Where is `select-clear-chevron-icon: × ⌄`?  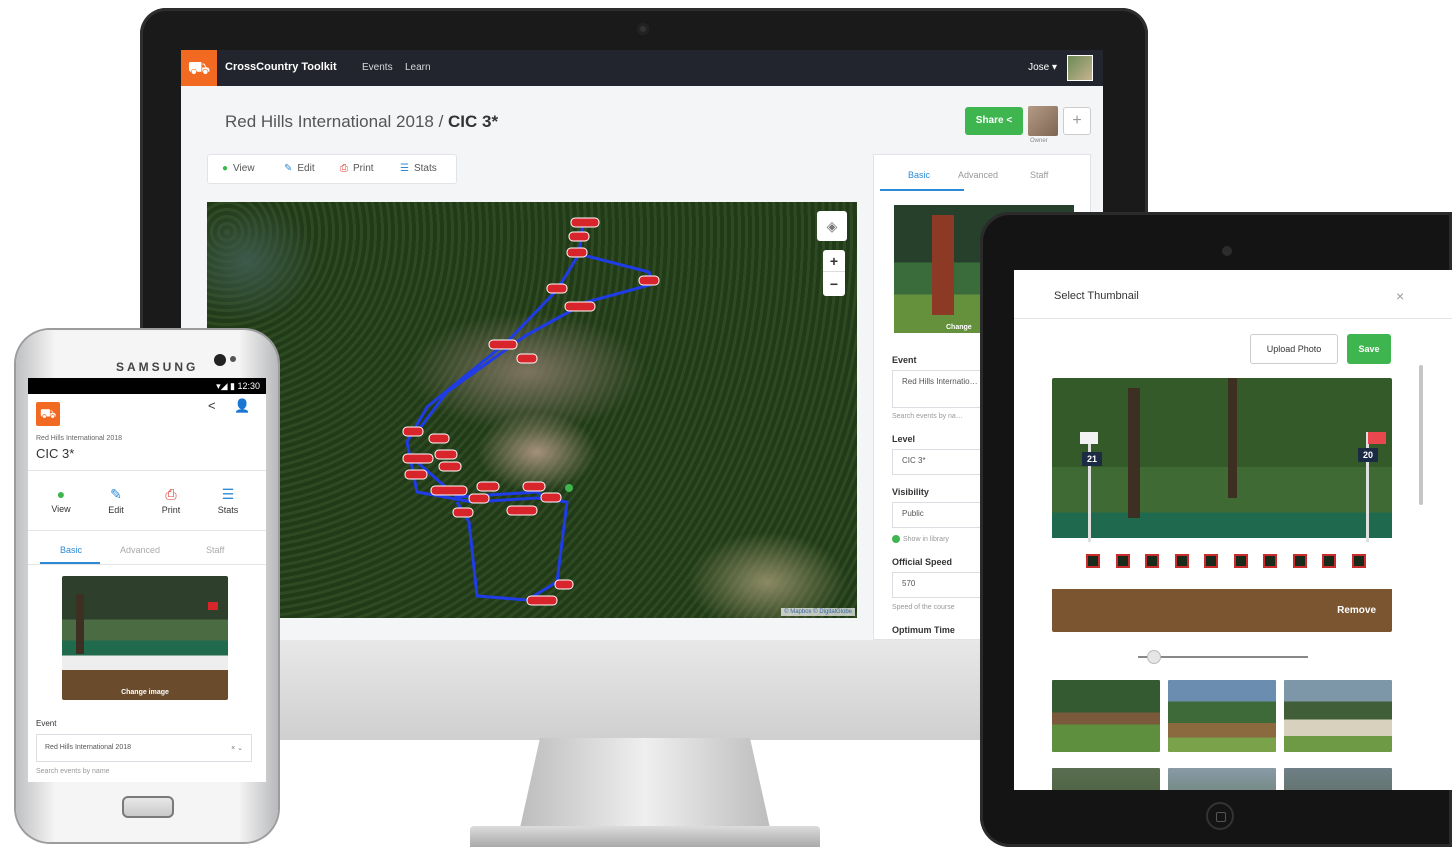 select-clear-chevron-icon: × ⌄ is located at coordinates (237, 748).